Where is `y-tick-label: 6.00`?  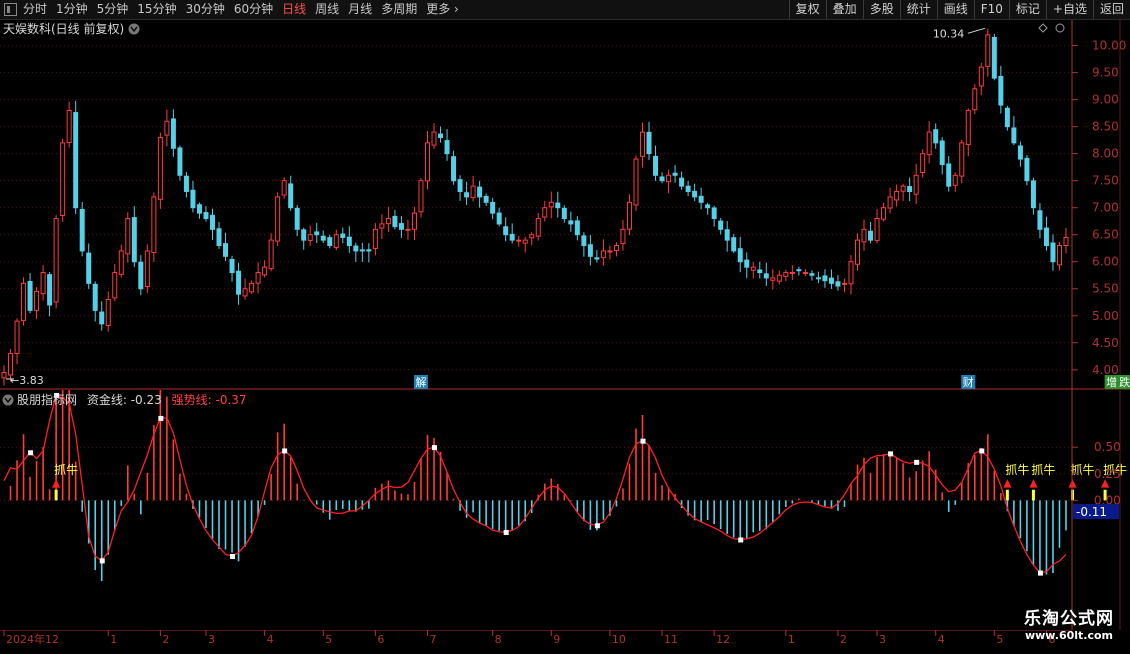 y-tick-label: 6.00 is located at coordinates (1105, 262).